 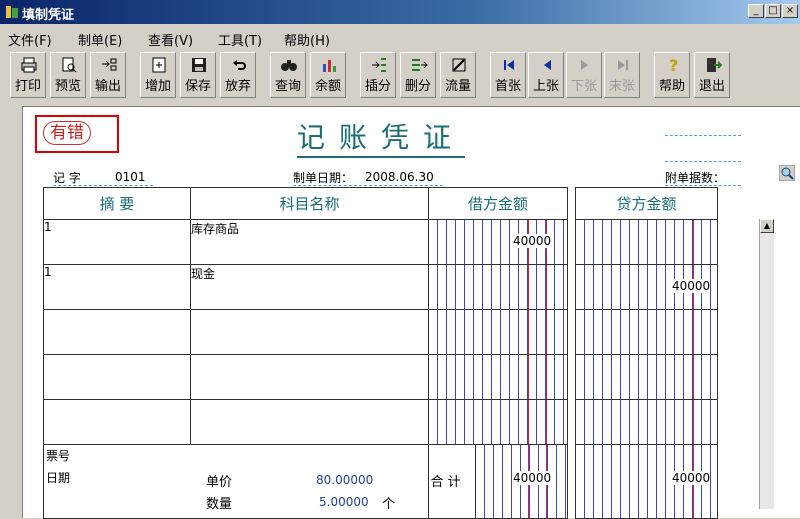 I want to click on first-icon, so click(x=509, y=65).